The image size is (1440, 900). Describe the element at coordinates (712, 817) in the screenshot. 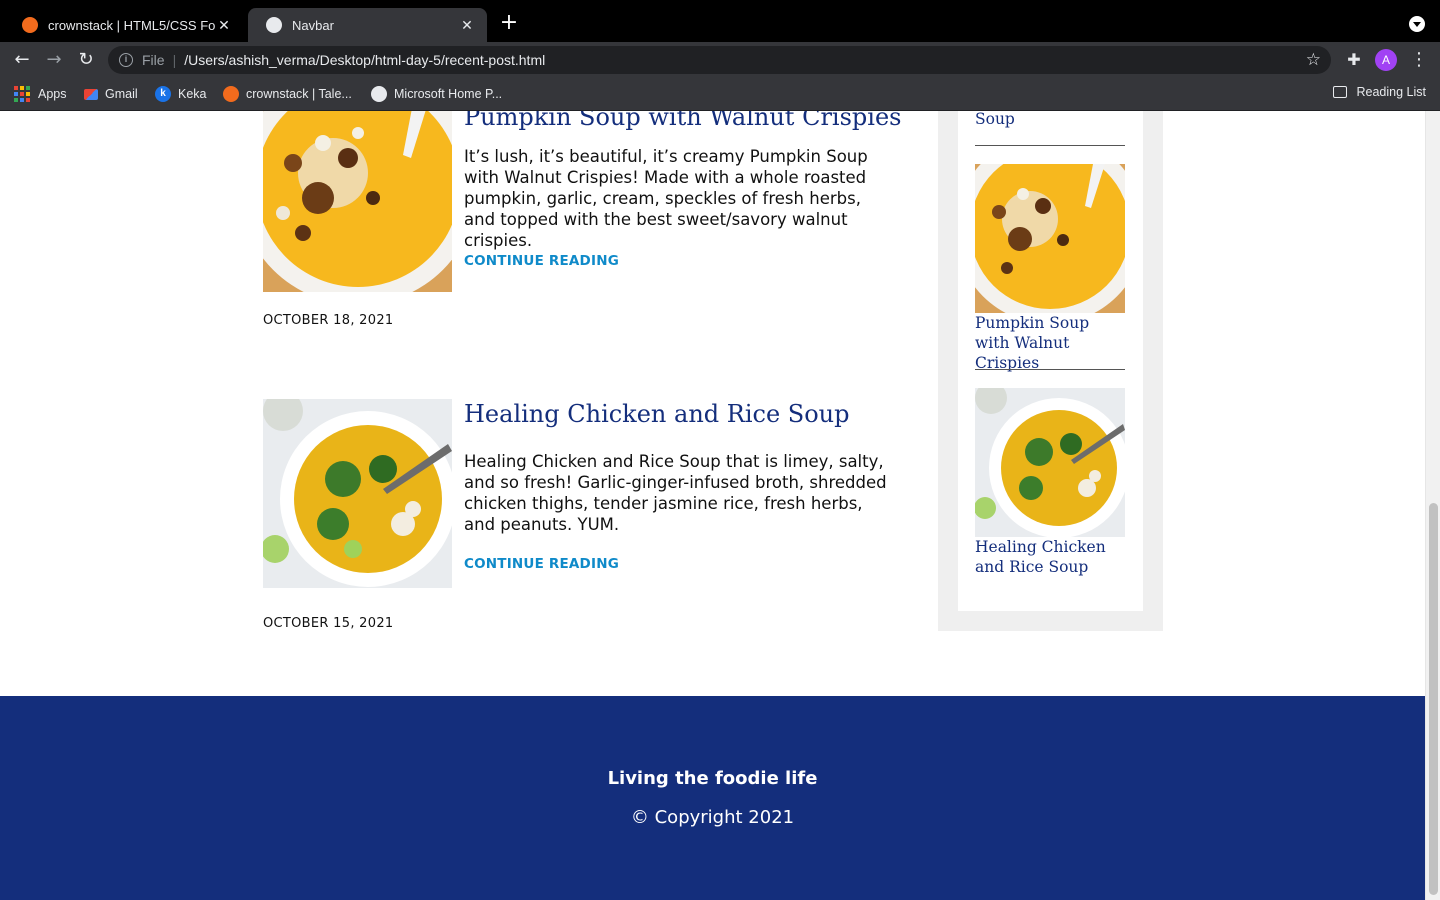

I see `footer-copyright: © Copyright 2021` at that location.